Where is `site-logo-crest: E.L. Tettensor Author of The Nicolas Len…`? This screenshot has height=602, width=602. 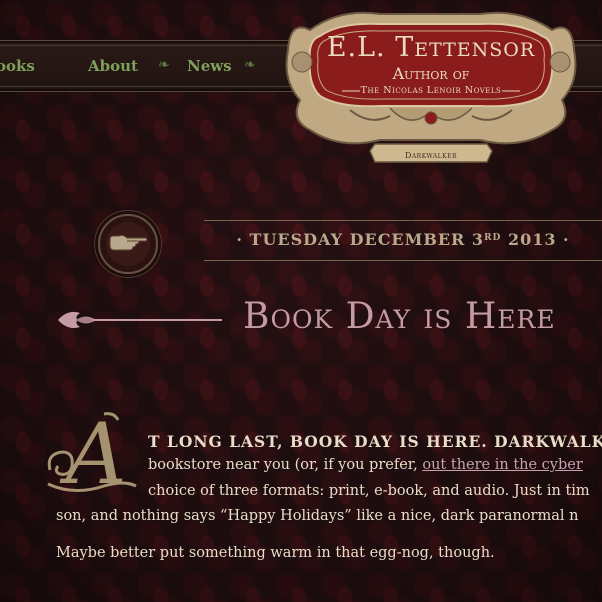 site-logo-crest: E.L. Tettensor Author of The Nicolas Len… is located at coordinates (431, 85).